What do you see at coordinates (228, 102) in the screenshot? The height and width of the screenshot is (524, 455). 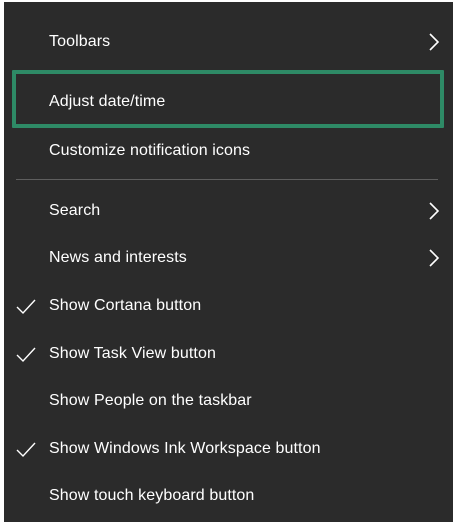 I see `menu-item-adjust-date-time: Adjust date/time` at bounding box center [228, 102].